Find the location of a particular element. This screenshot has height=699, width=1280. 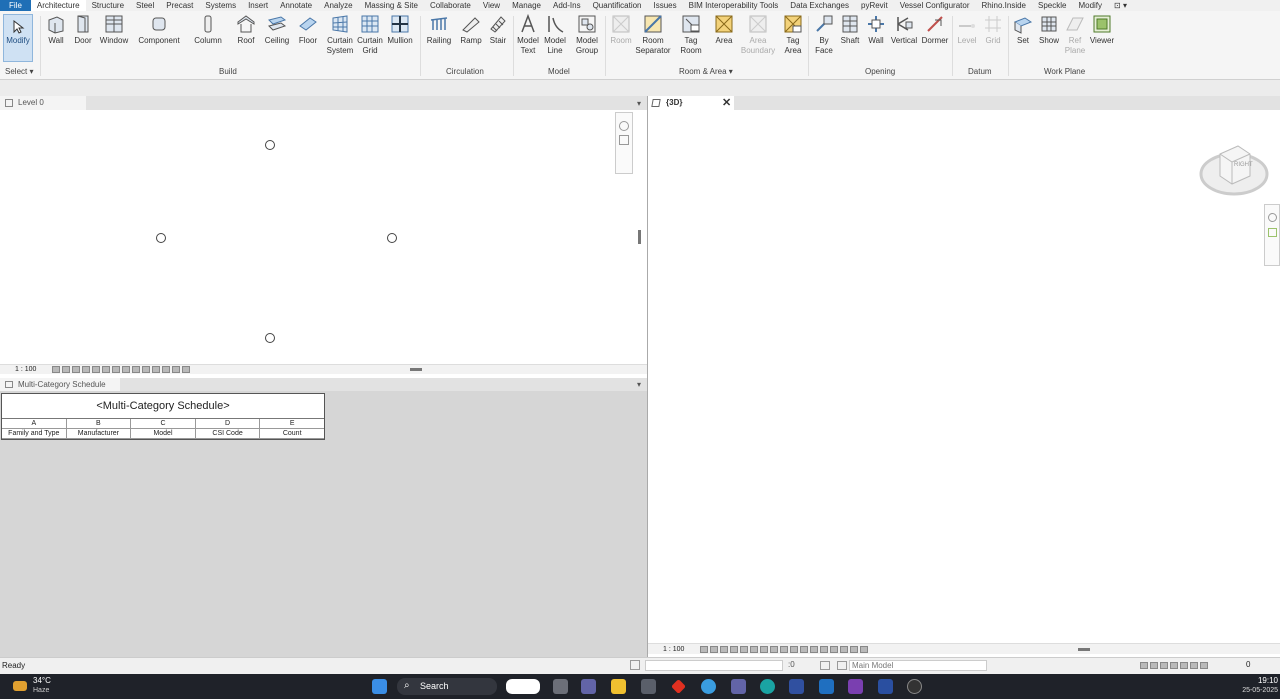

visual-studio-icon is located at coordinates (855, 686).